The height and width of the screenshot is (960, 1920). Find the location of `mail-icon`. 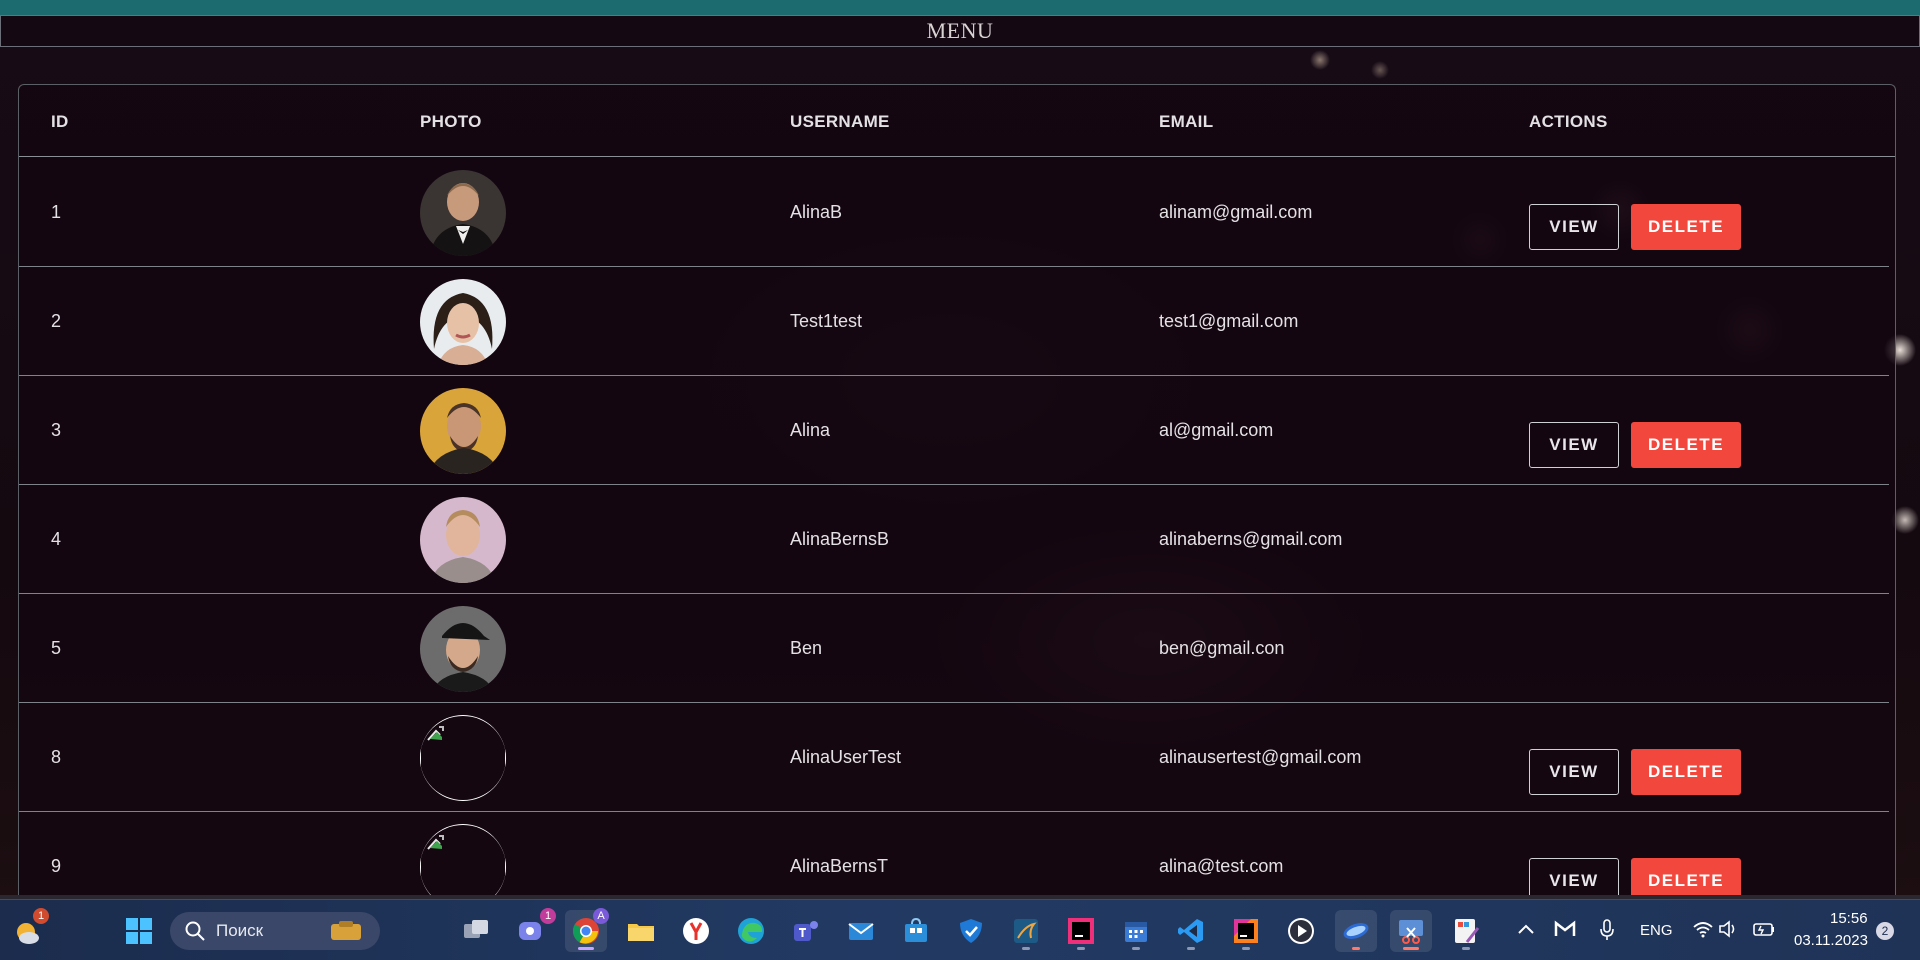

mail-icon is located at coordinates (861, 931).